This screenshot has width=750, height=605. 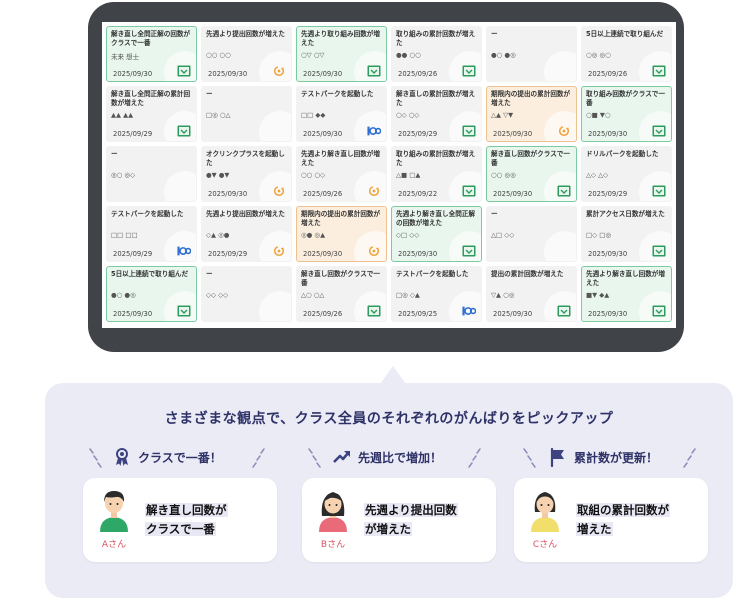 What do you see at coordinates (625, 214) in the screenshot?
I see `card-title: 累計アクセス日数が増えた` at bounding box center [625, 214].